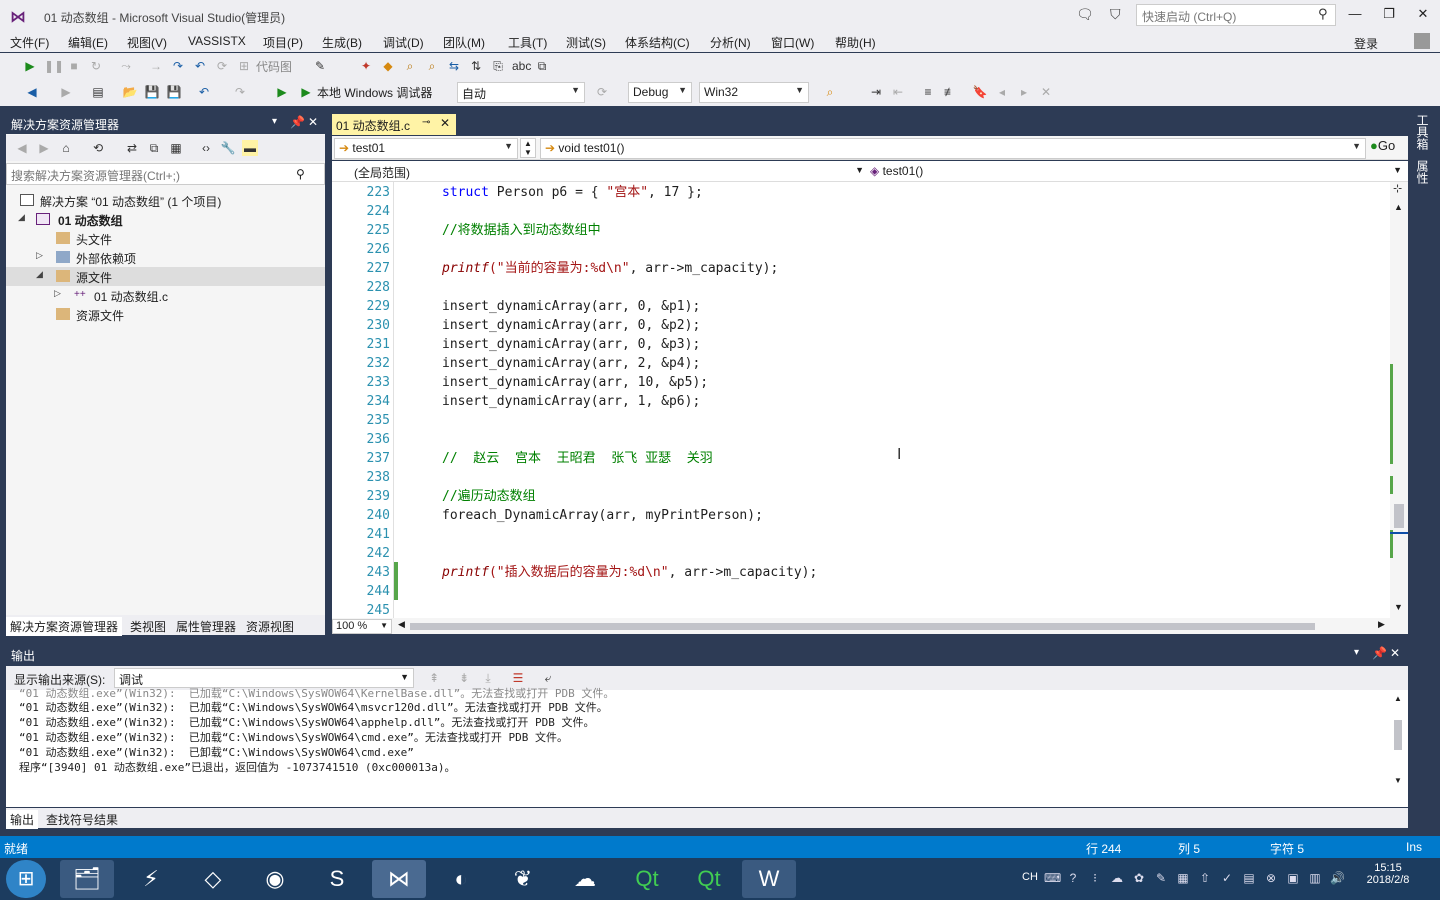  Describe the element at coordinates (300, 174) in the screenshot. I see `search-icon: ⚲` at that location.